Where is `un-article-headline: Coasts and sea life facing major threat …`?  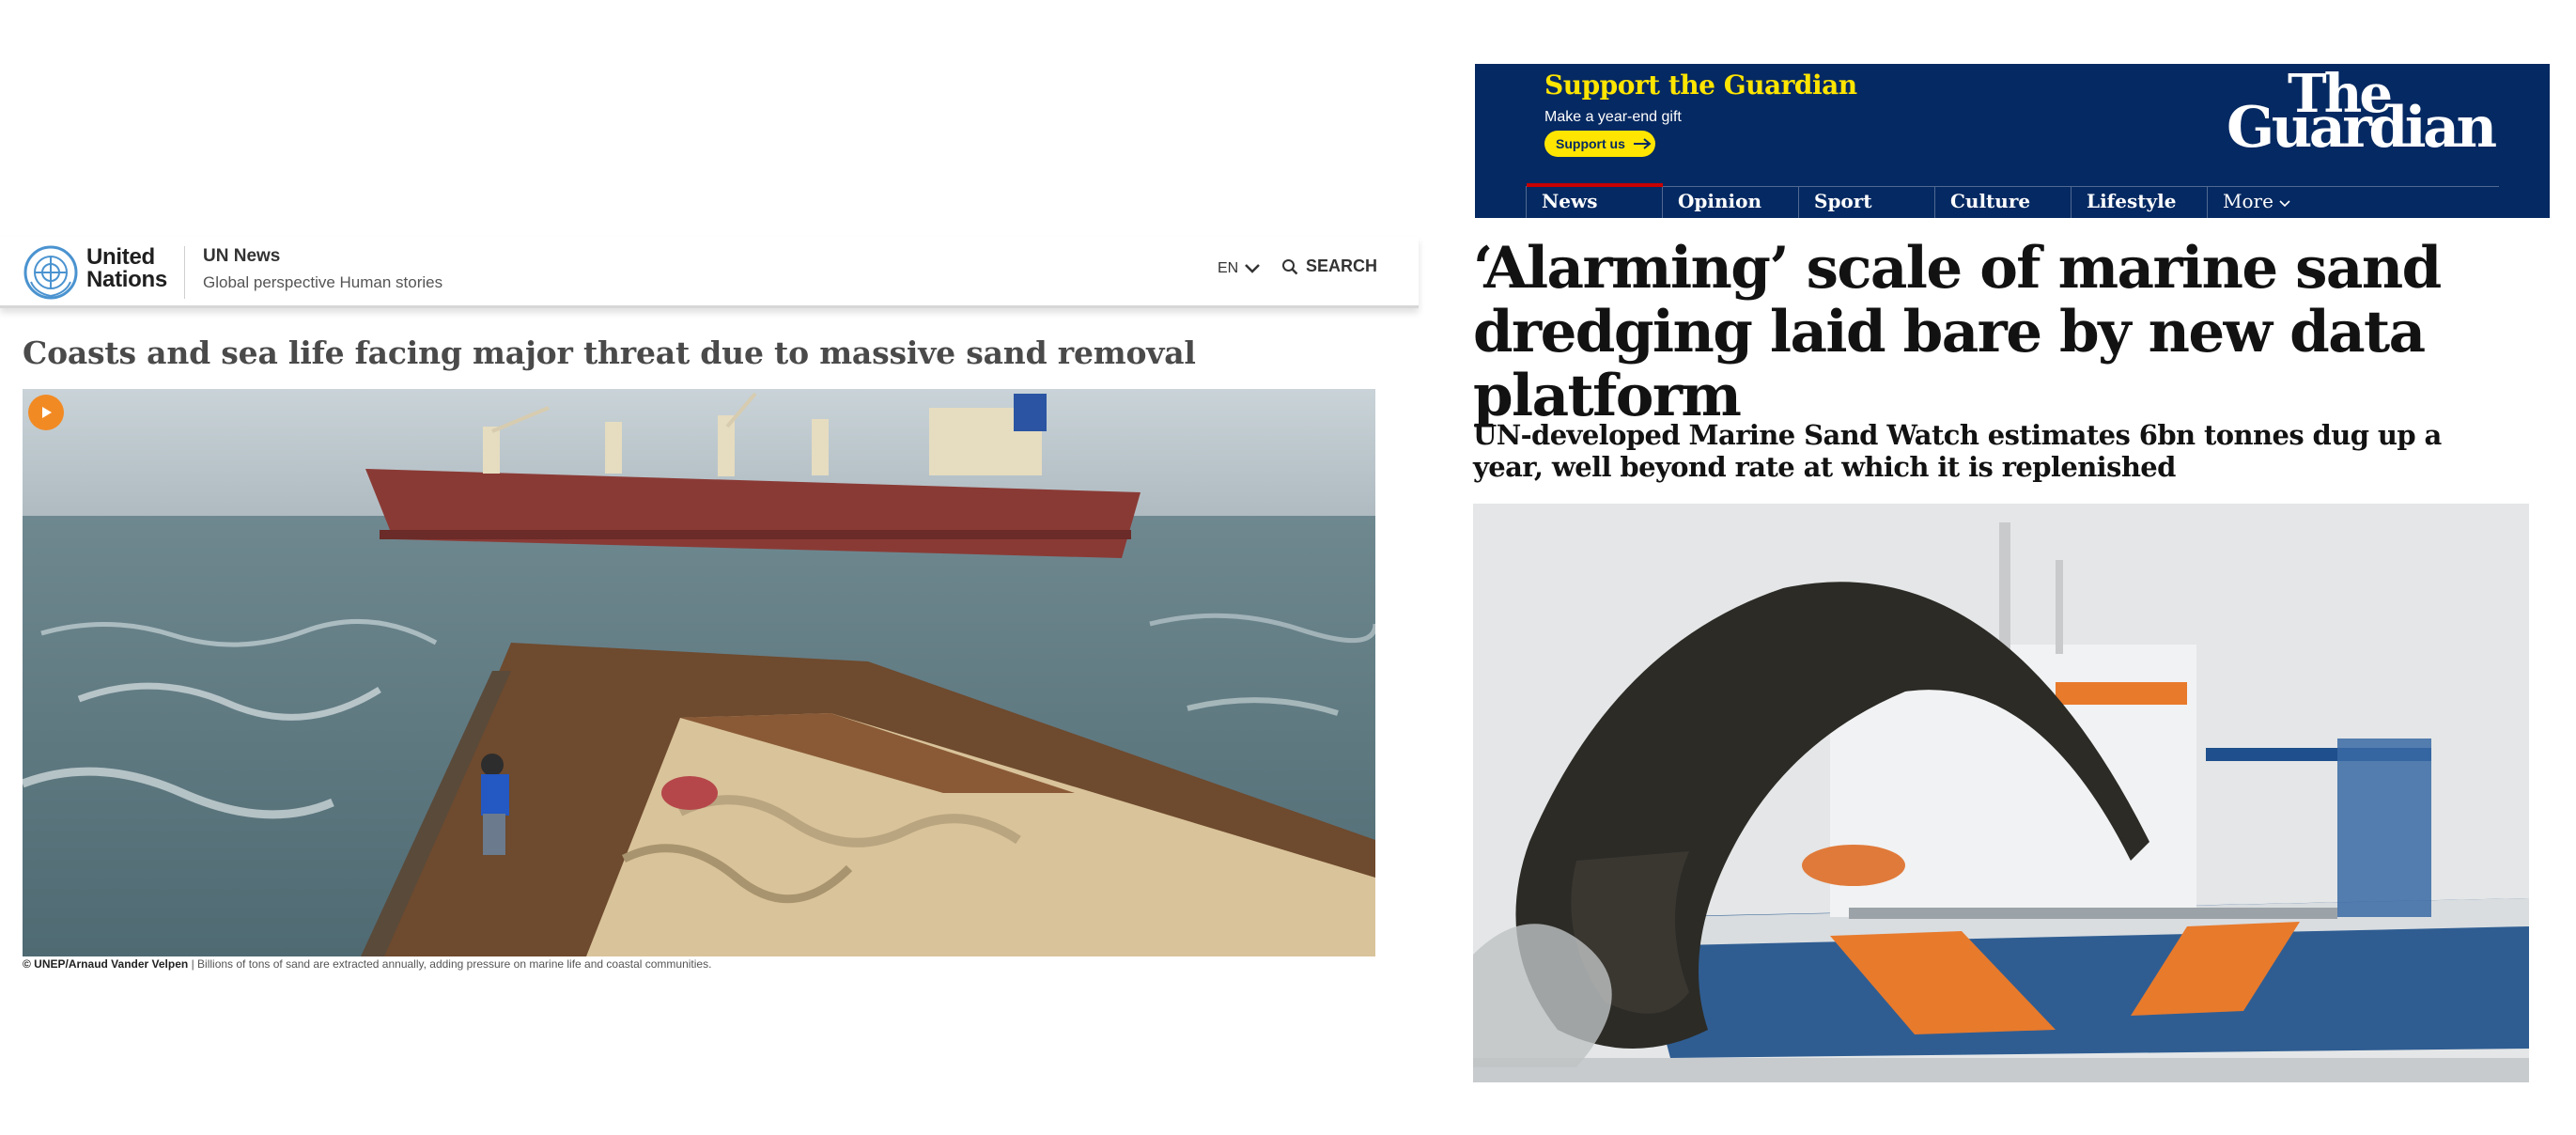
un-article-headline: Coasts and sea life facing major threat … is located at coordinates (609, 353).